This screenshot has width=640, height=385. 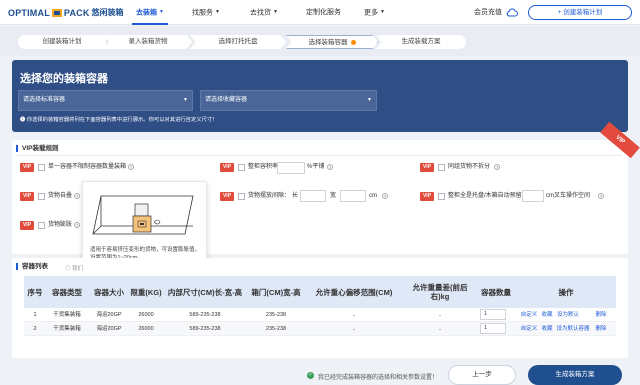 What do you see at coordinates (310, 375) in the screenshot?
I see `check-icon: ✓` at bounding box center [310, 375].